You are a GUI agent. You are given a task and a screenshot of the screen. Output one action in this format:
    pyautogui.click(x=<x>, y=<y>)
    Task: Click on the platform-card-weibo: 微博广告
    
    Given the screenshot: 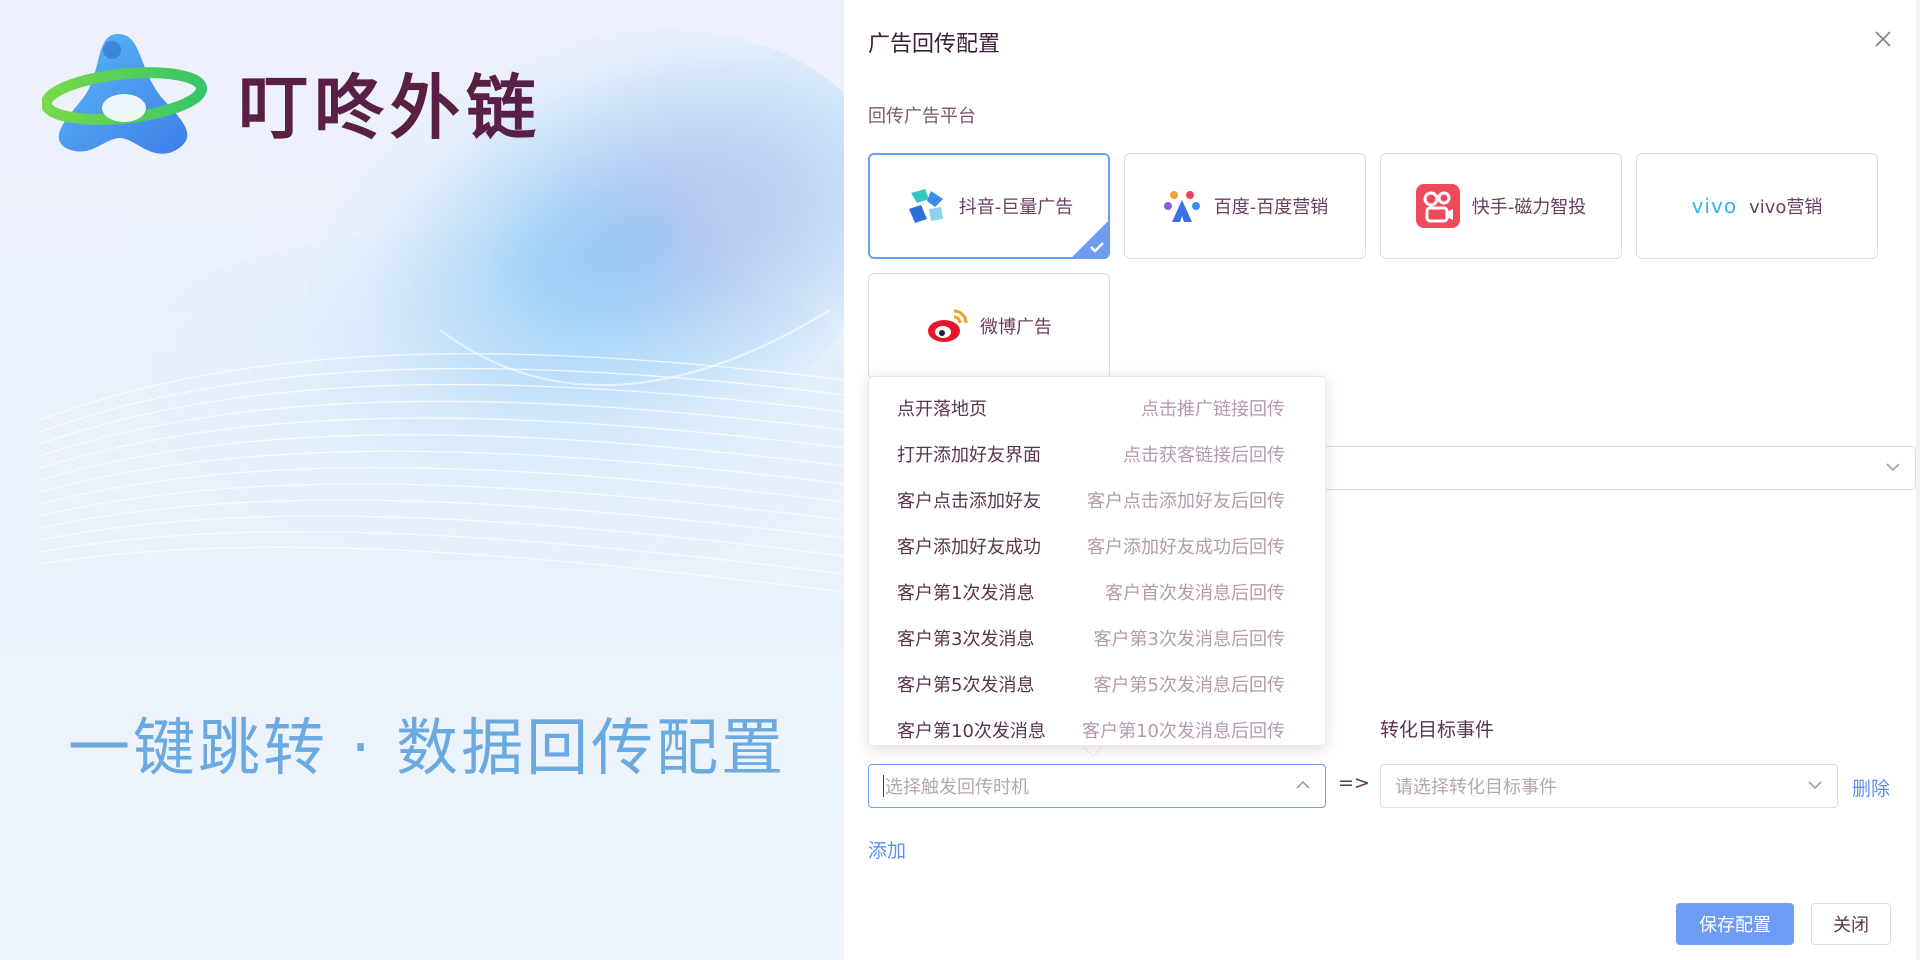 What is the action you would take?
    pyautogui.click(x=989, y=326)
    